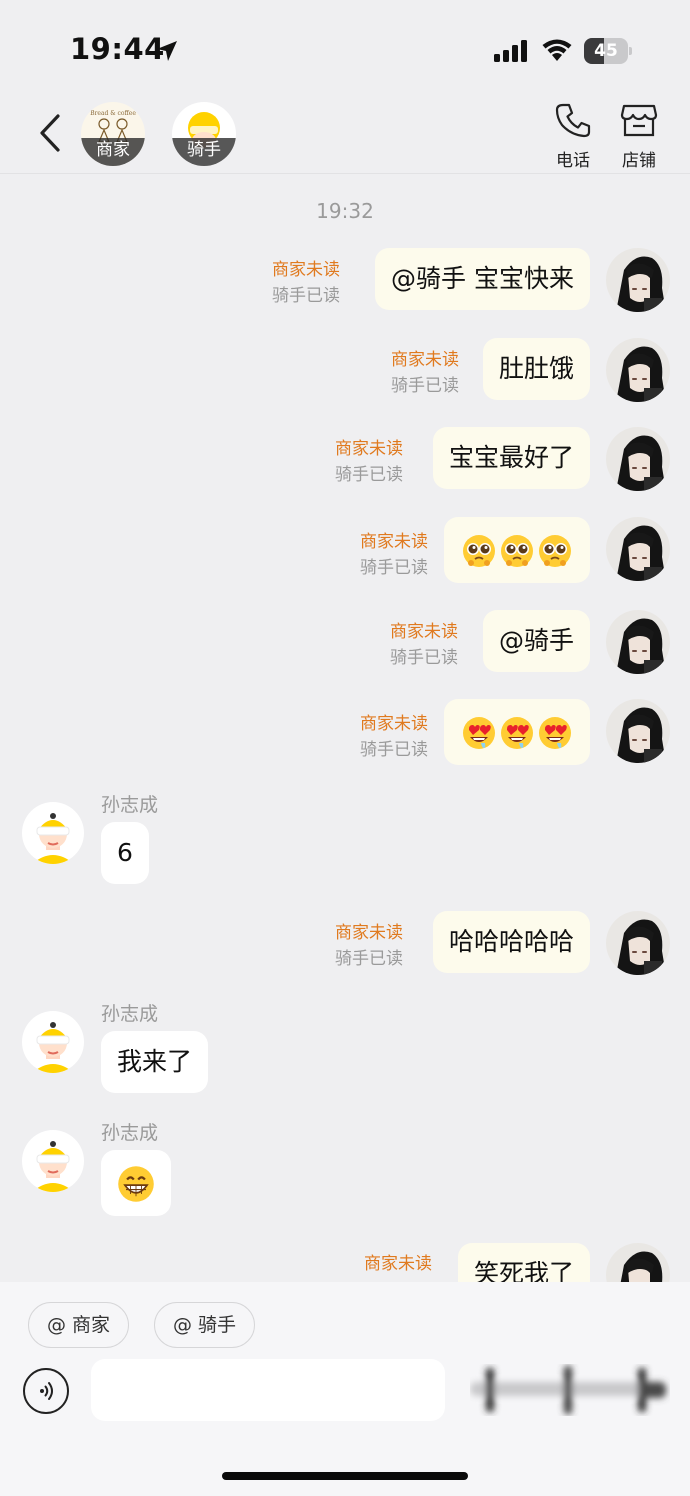 The image size is (690, 1496). Describe the element at coordinates (155, 1062) in the screenshot. I see `message-bubble: 我来了` at that location.